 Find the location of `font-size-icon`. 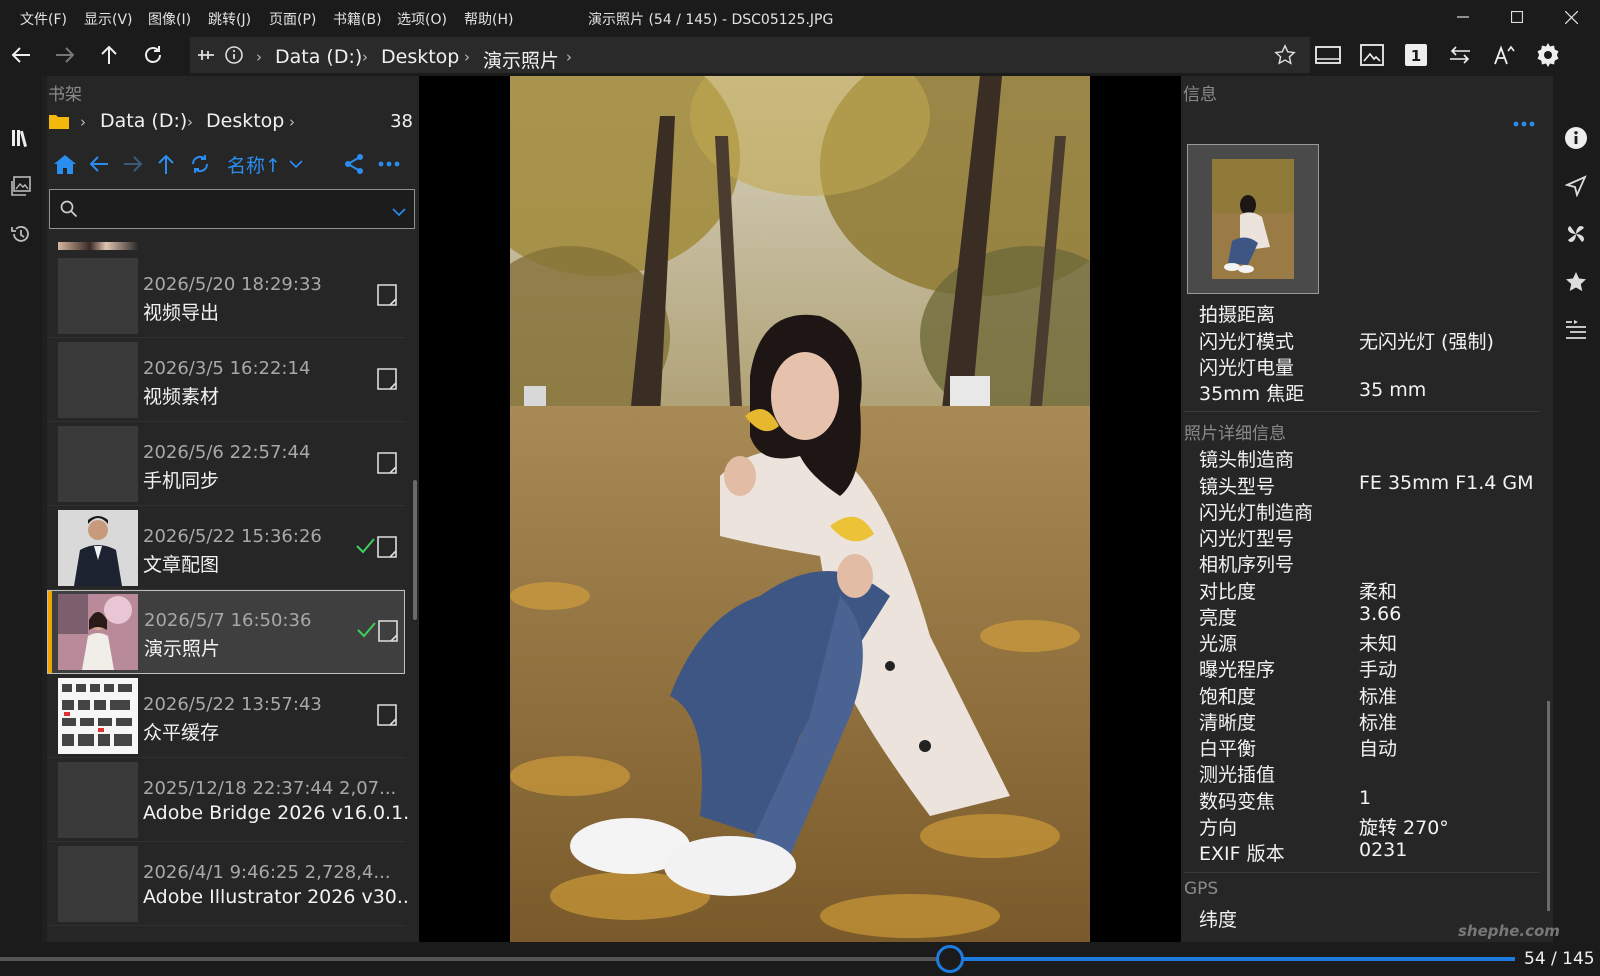

font-size-icon is located at coordinates (1504, 55).